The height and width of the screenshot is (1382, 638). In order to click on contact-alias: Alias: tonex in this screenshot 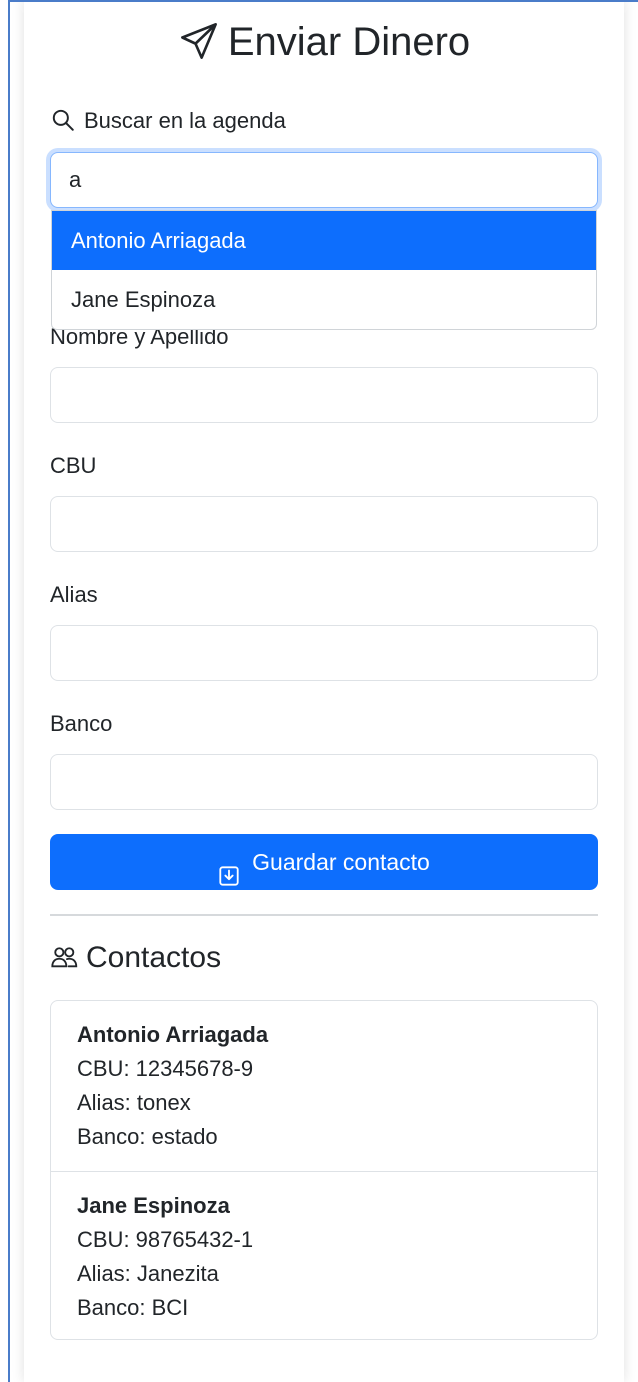, I will do `click(134, 1102)`.